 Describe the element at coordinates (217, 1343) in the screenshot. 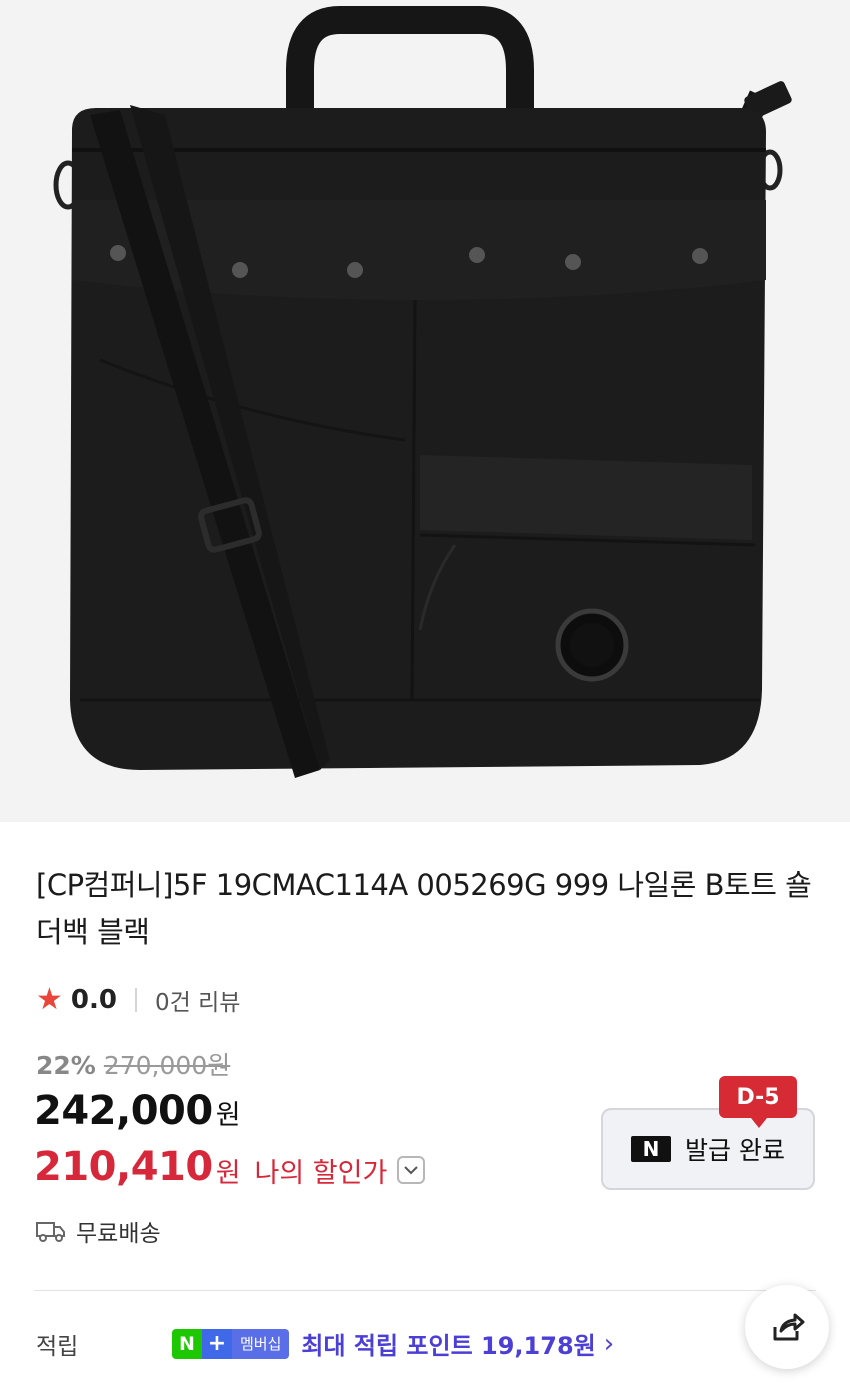

I see `badge-plus: +` at that location.